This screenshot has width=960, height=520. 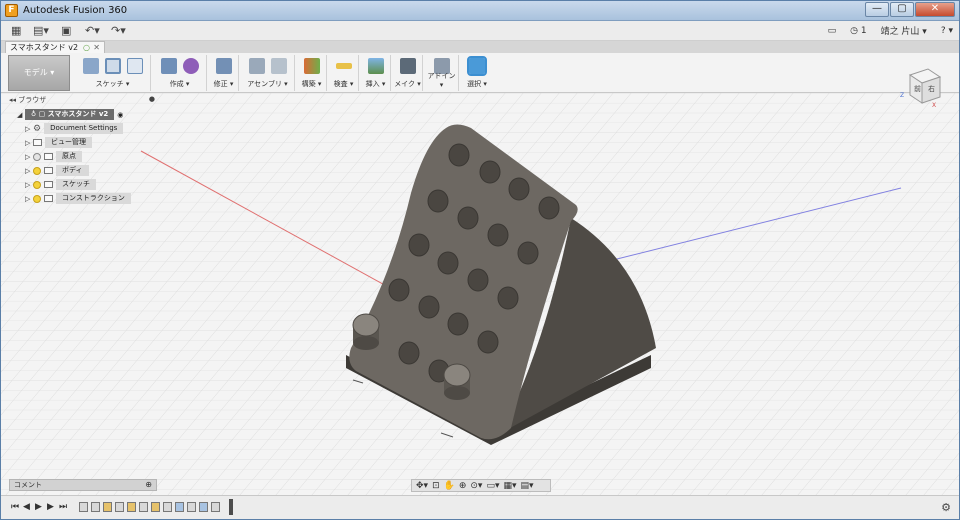 I want to click on file-icon: ▤▾, so click(x=41, y=31).